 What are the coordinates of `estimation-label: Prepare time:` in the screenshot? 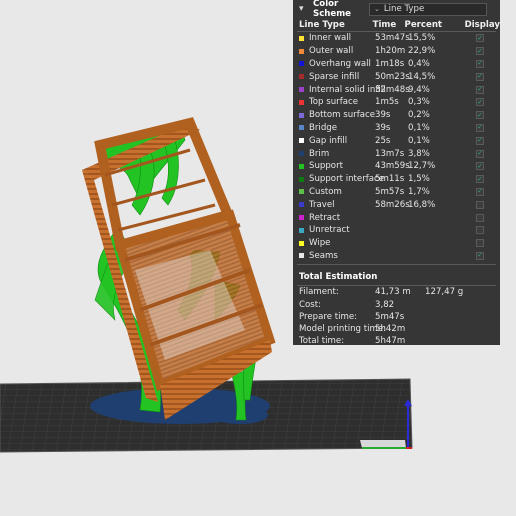 It's located at (328, 316).